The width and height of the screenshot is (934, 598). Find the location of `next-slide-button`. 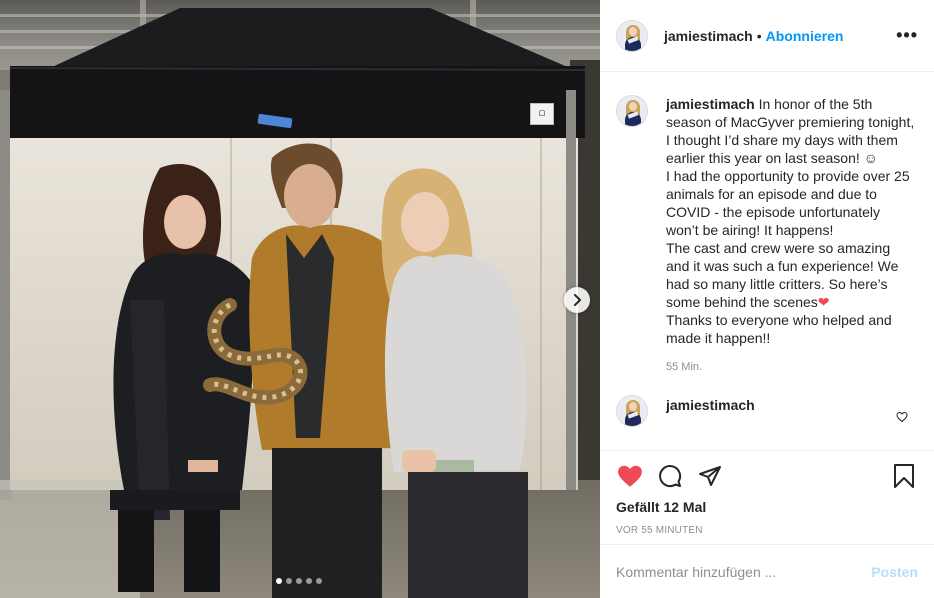

next-slide-button is located at coordinates (577, 300).